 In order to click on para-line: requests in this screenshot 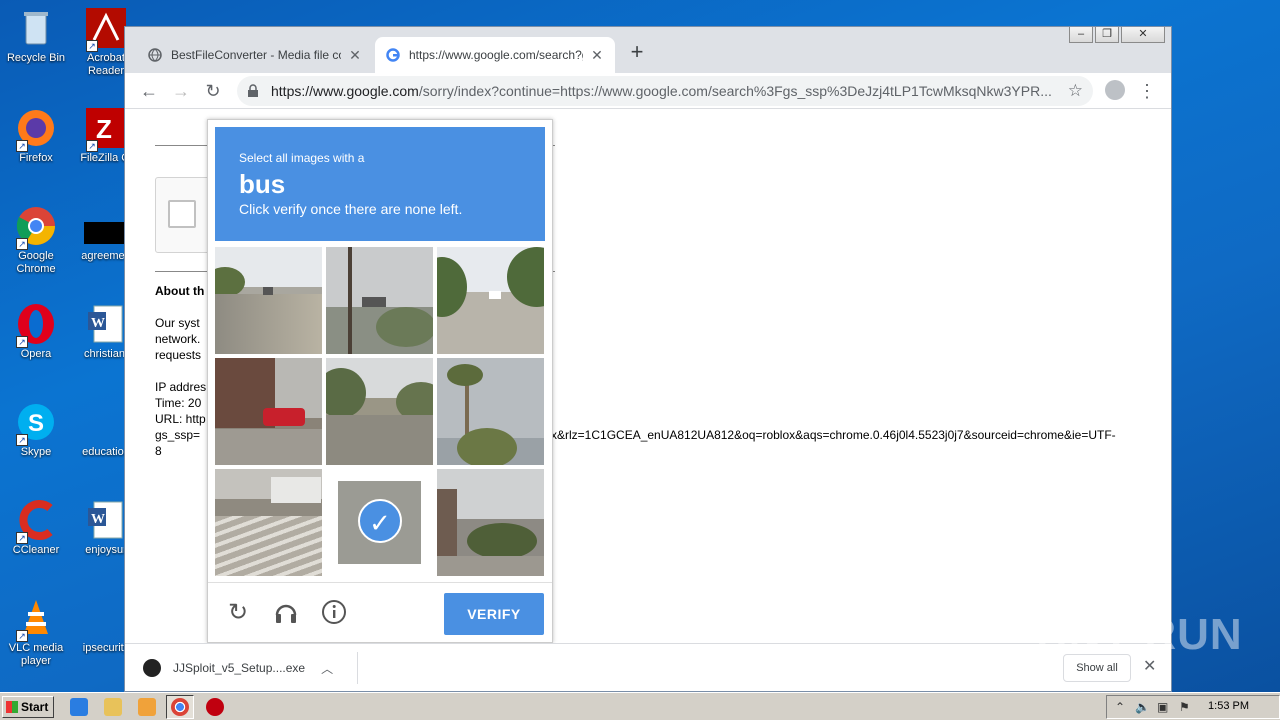, I will do `click(178, 355)`.